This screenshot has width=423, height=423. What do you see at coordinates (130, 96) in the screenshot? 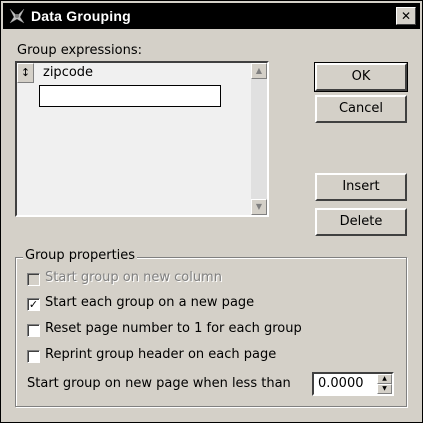
I see `new-expression-input` at bounding box center [130, 96].